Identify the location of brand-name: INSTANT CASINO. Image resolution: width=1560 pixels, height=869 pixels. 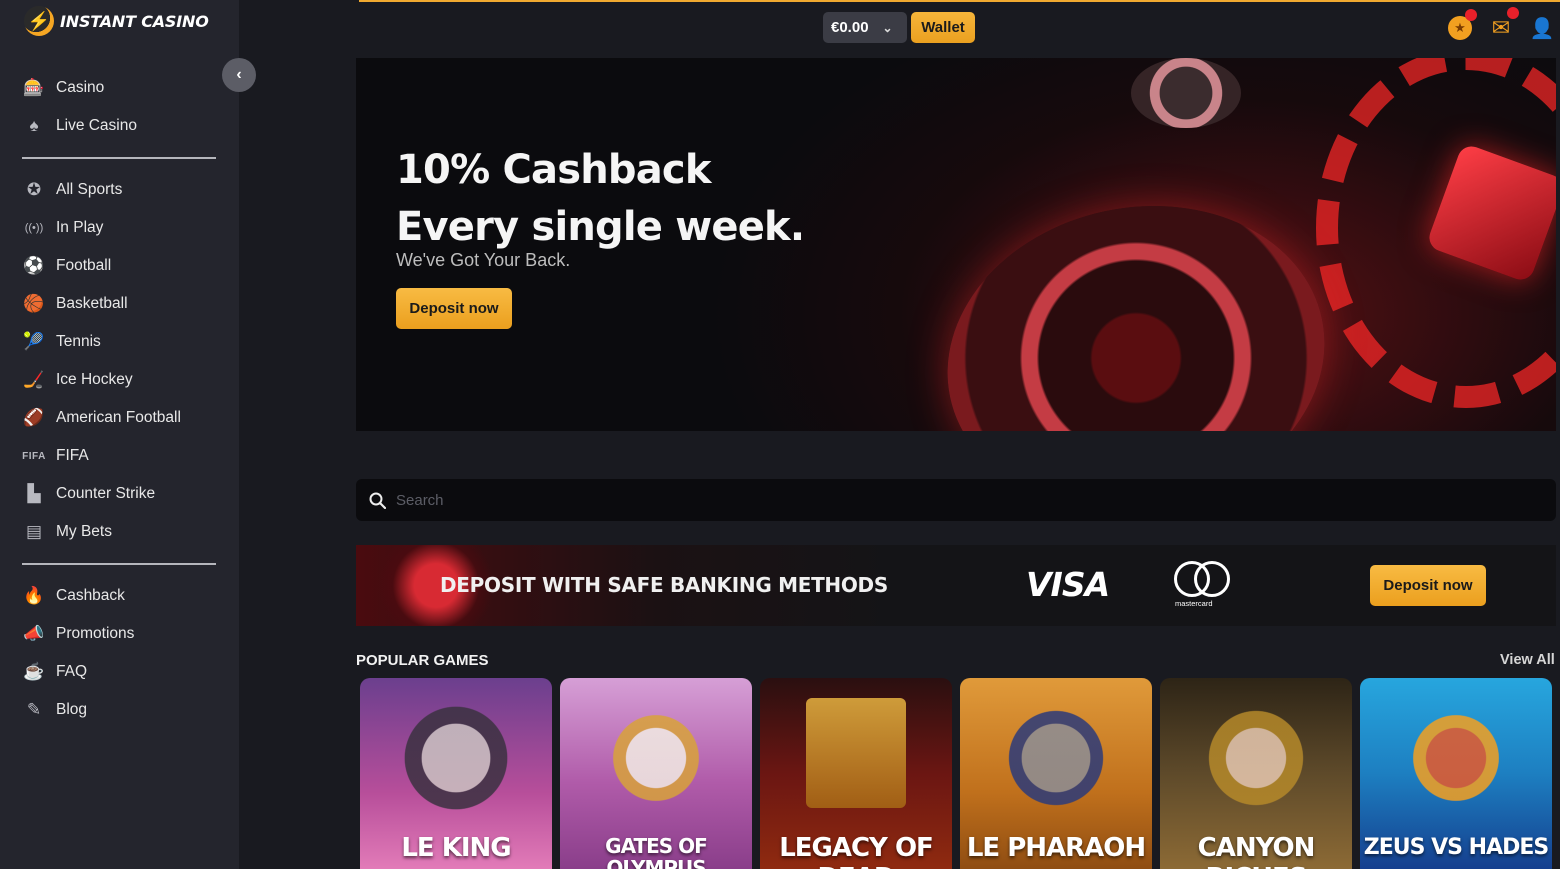
(134, 21).